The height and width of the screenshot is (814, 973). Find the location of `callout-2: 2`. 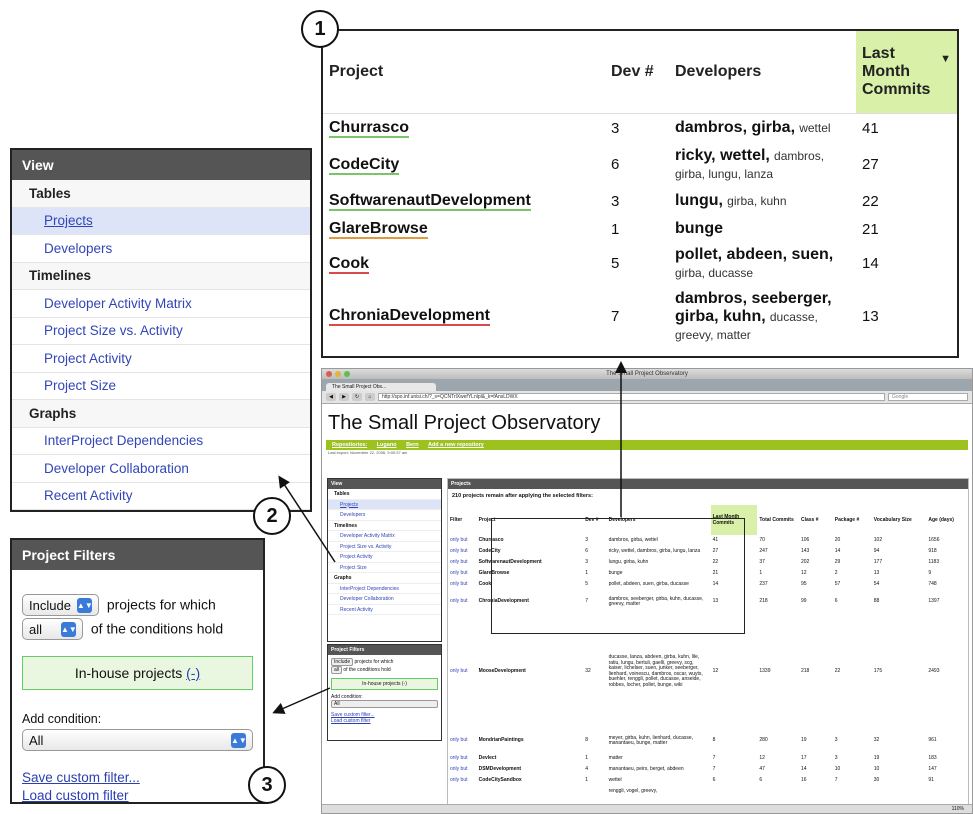

callout-2: 2 is located at coordinates (272, 516).